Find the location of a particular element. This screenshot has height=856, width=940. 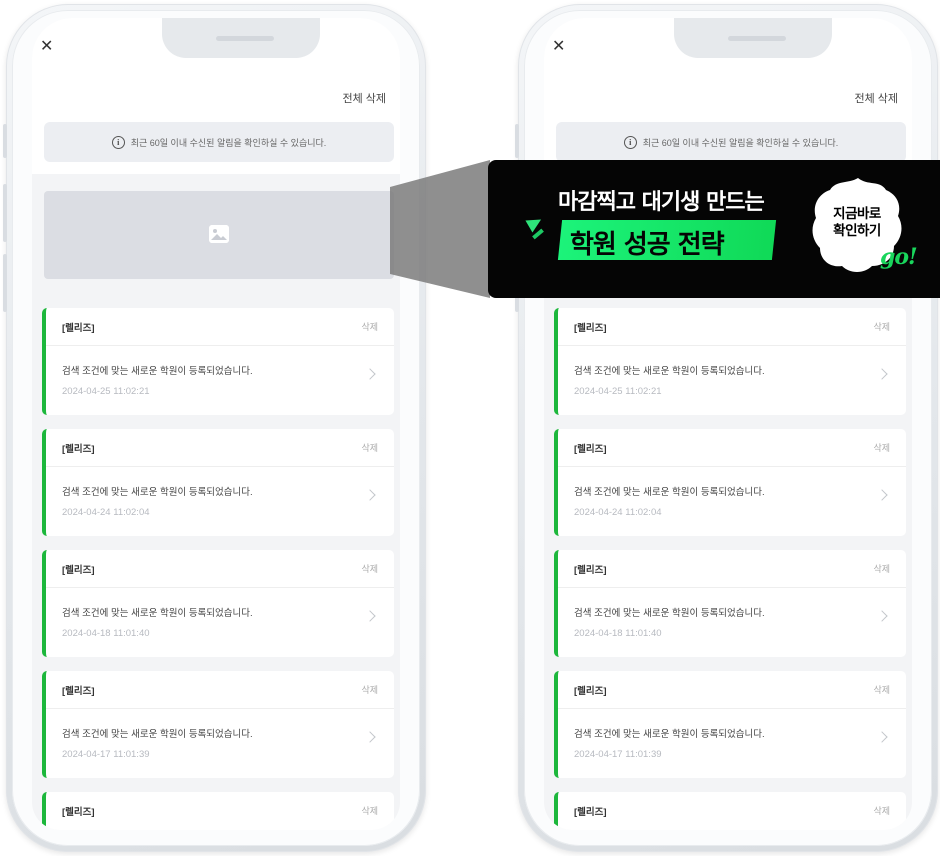

cta-line: 지금바로 is located at coordinates (857, 214).